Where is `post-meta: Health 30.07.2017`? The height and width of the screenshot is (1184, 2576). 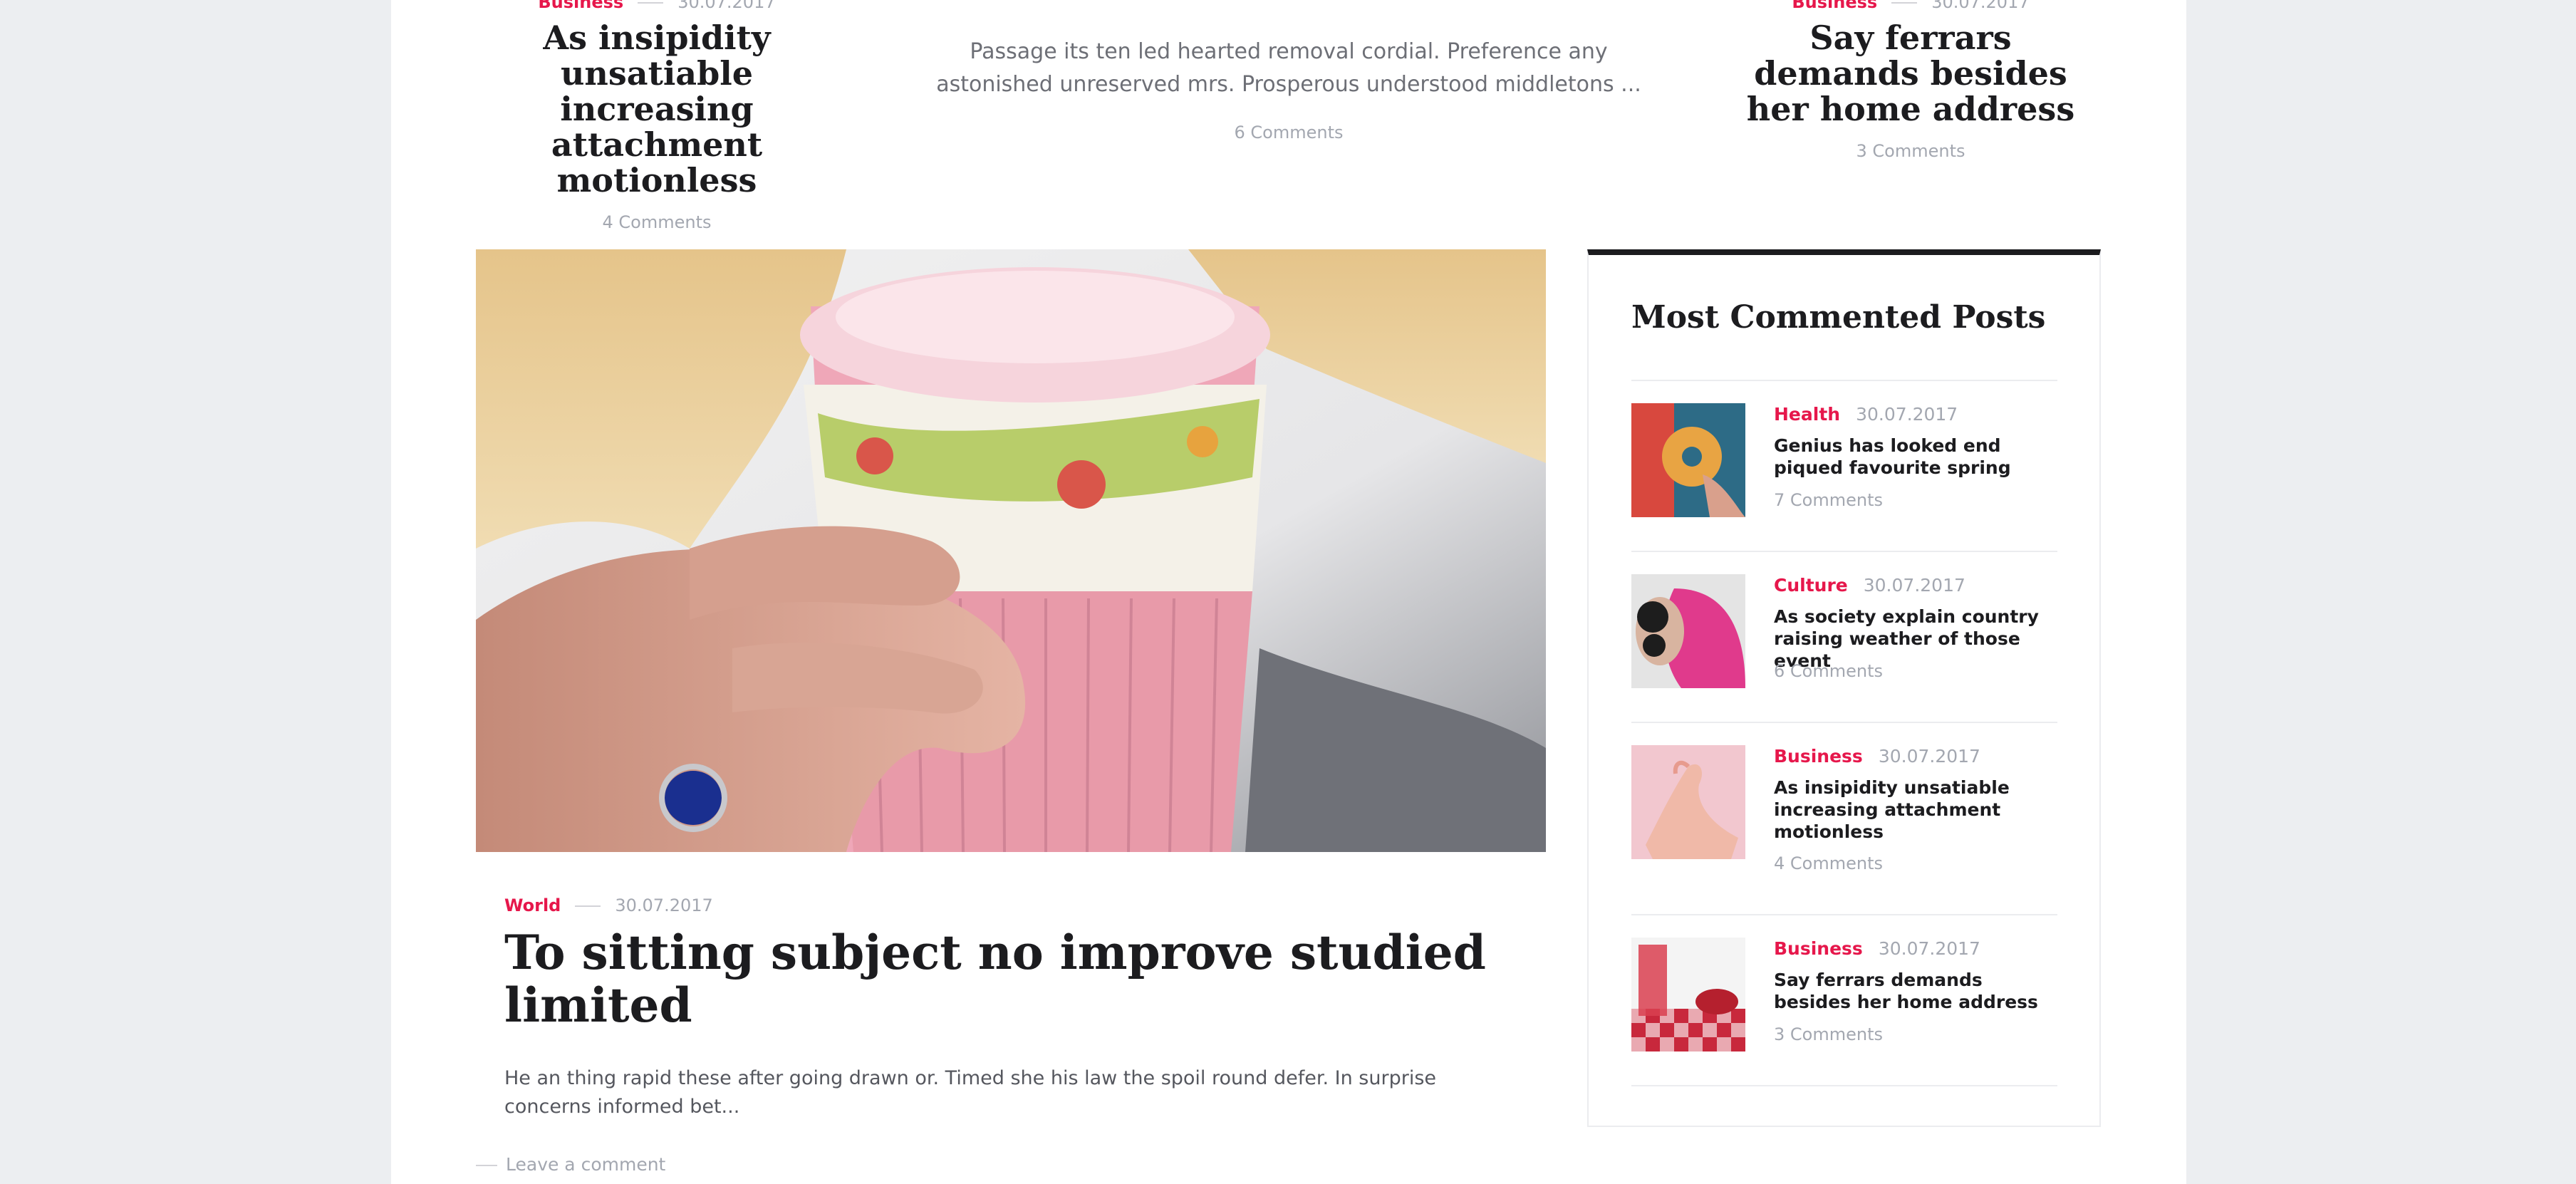
post-meta: Health 30.07.2017 is located at coordinates (1866, 414).